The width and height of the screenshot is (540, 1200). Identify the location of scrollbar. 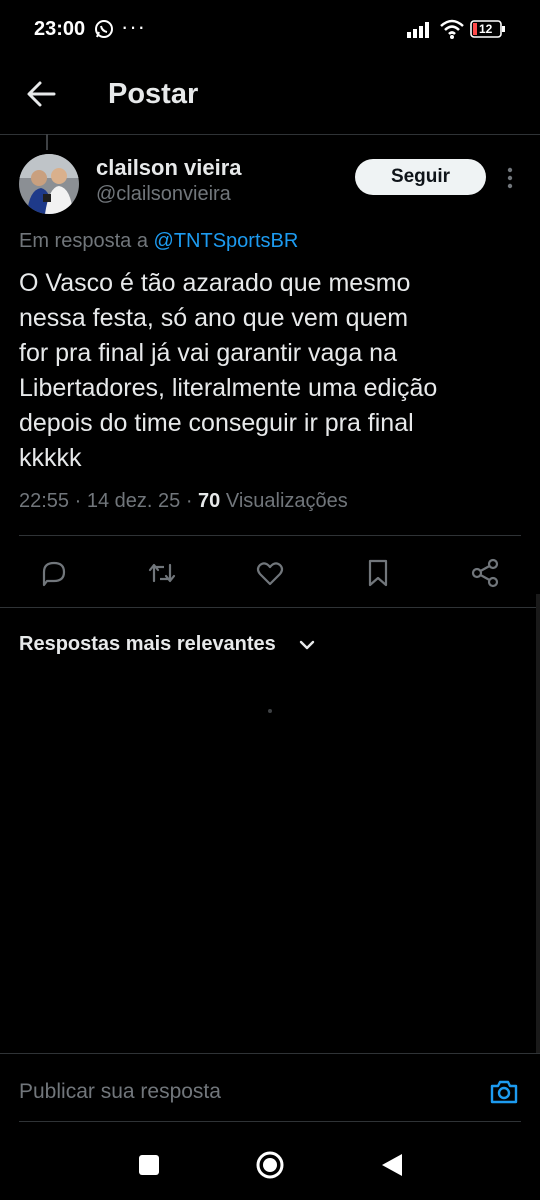
(538, 824).